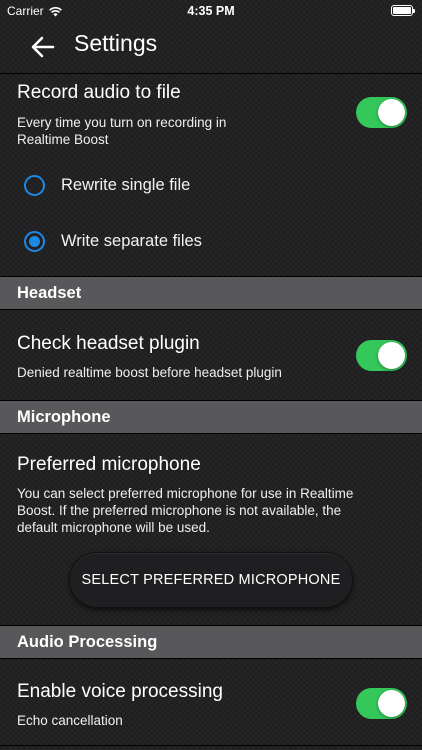 Image resolution: width=422 pixels, height=750 pixels. I want to click on check-headset-toggle, so click(381, 355).